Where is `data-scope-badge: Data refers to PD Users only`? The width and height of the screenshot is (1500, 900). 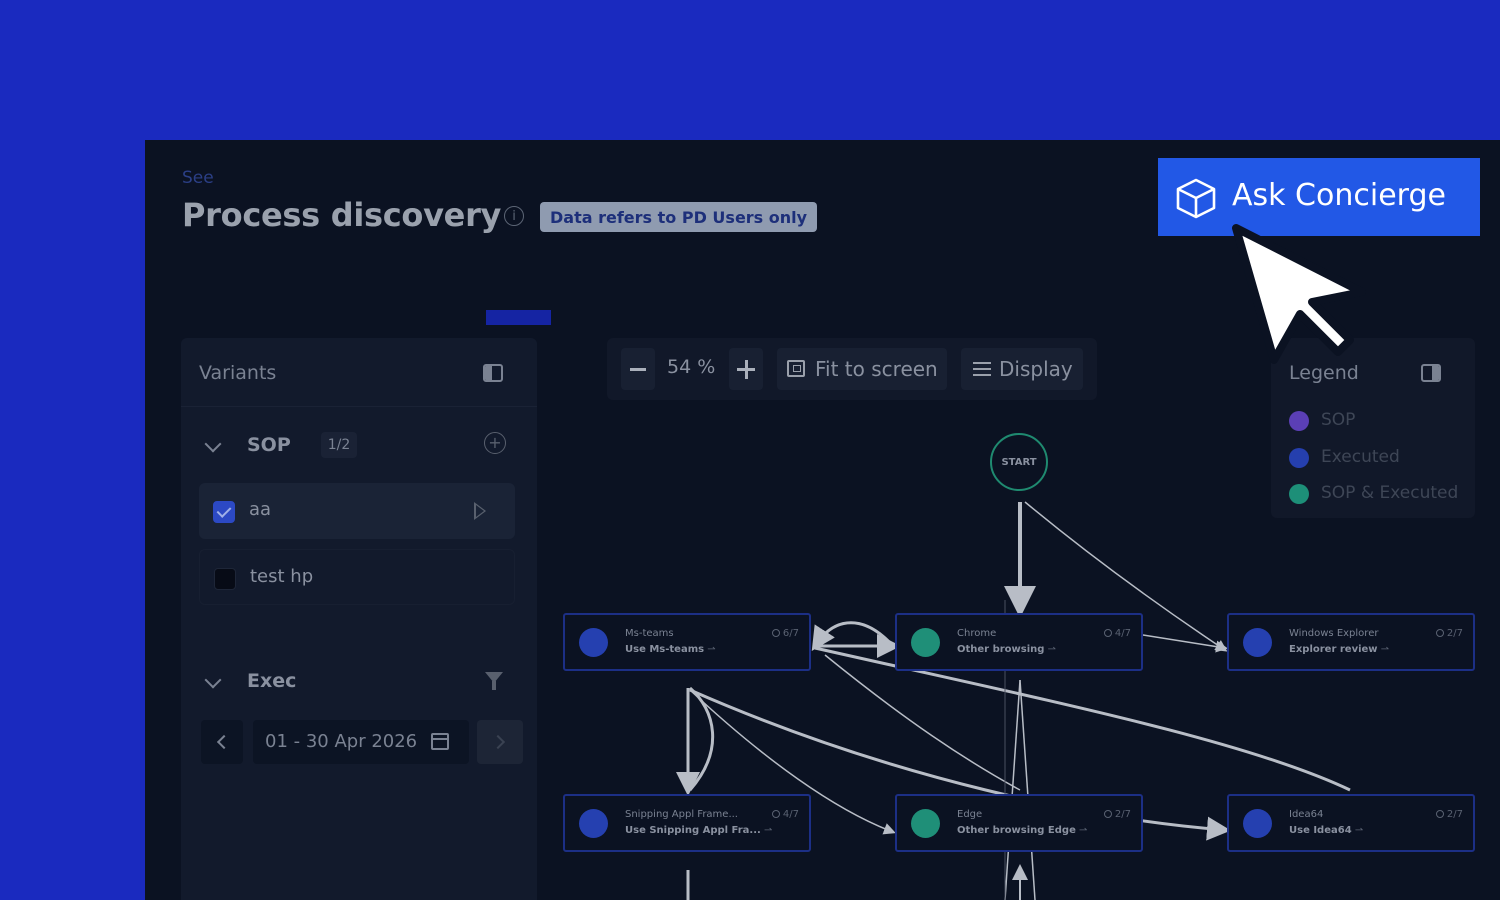 data-scope-badge: Data refers to PD Users only is located at coordinates (679, 217).